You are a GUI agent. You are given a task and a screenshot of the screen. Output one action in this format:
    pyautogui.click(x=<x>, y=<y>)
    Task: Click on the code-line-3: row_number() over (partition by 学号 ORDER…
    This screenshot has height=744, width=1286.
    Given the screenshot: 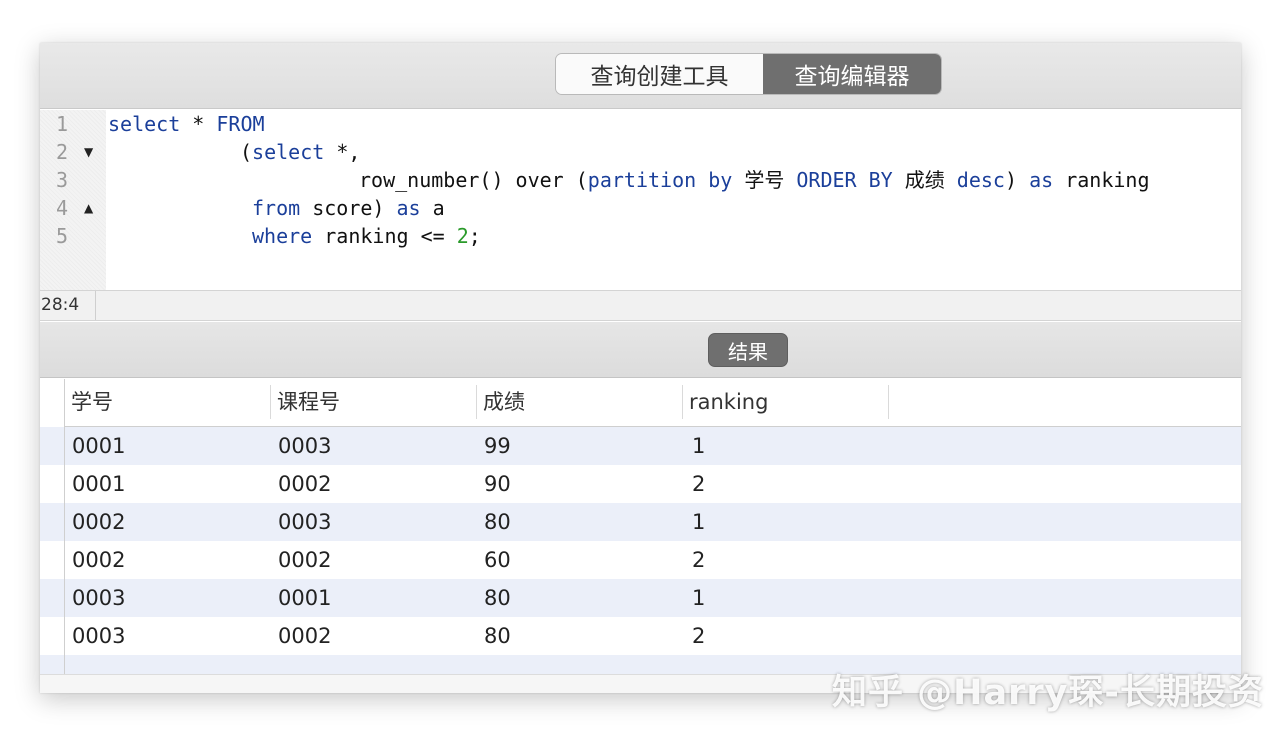 What is the action you would take?
    pyautogui.click(x=754, y=180)
    